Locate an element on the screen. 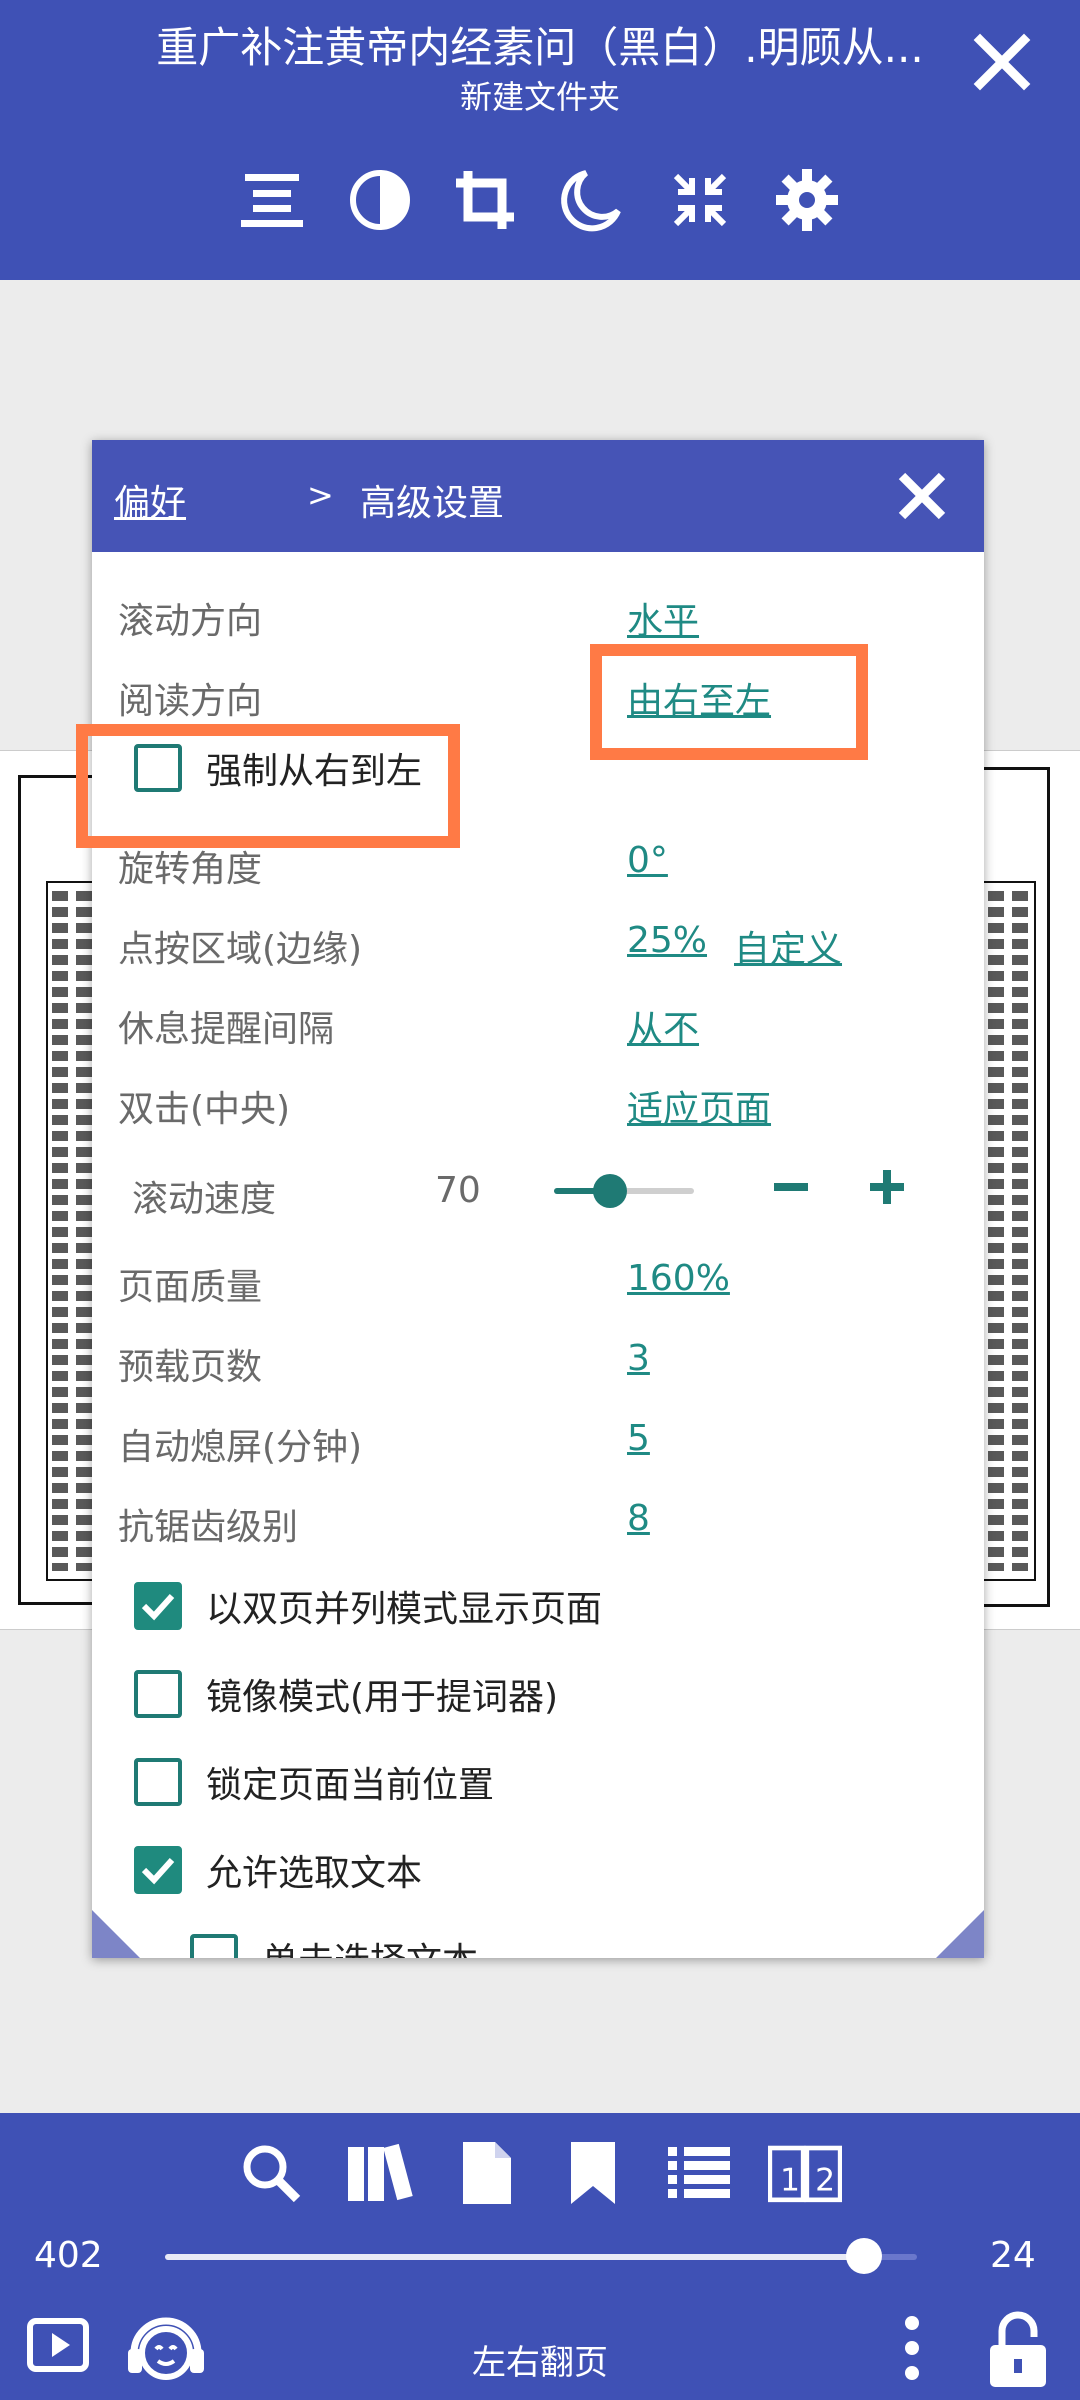  auto-screen-off-value: 5 is located at coordinates (638, 1438).